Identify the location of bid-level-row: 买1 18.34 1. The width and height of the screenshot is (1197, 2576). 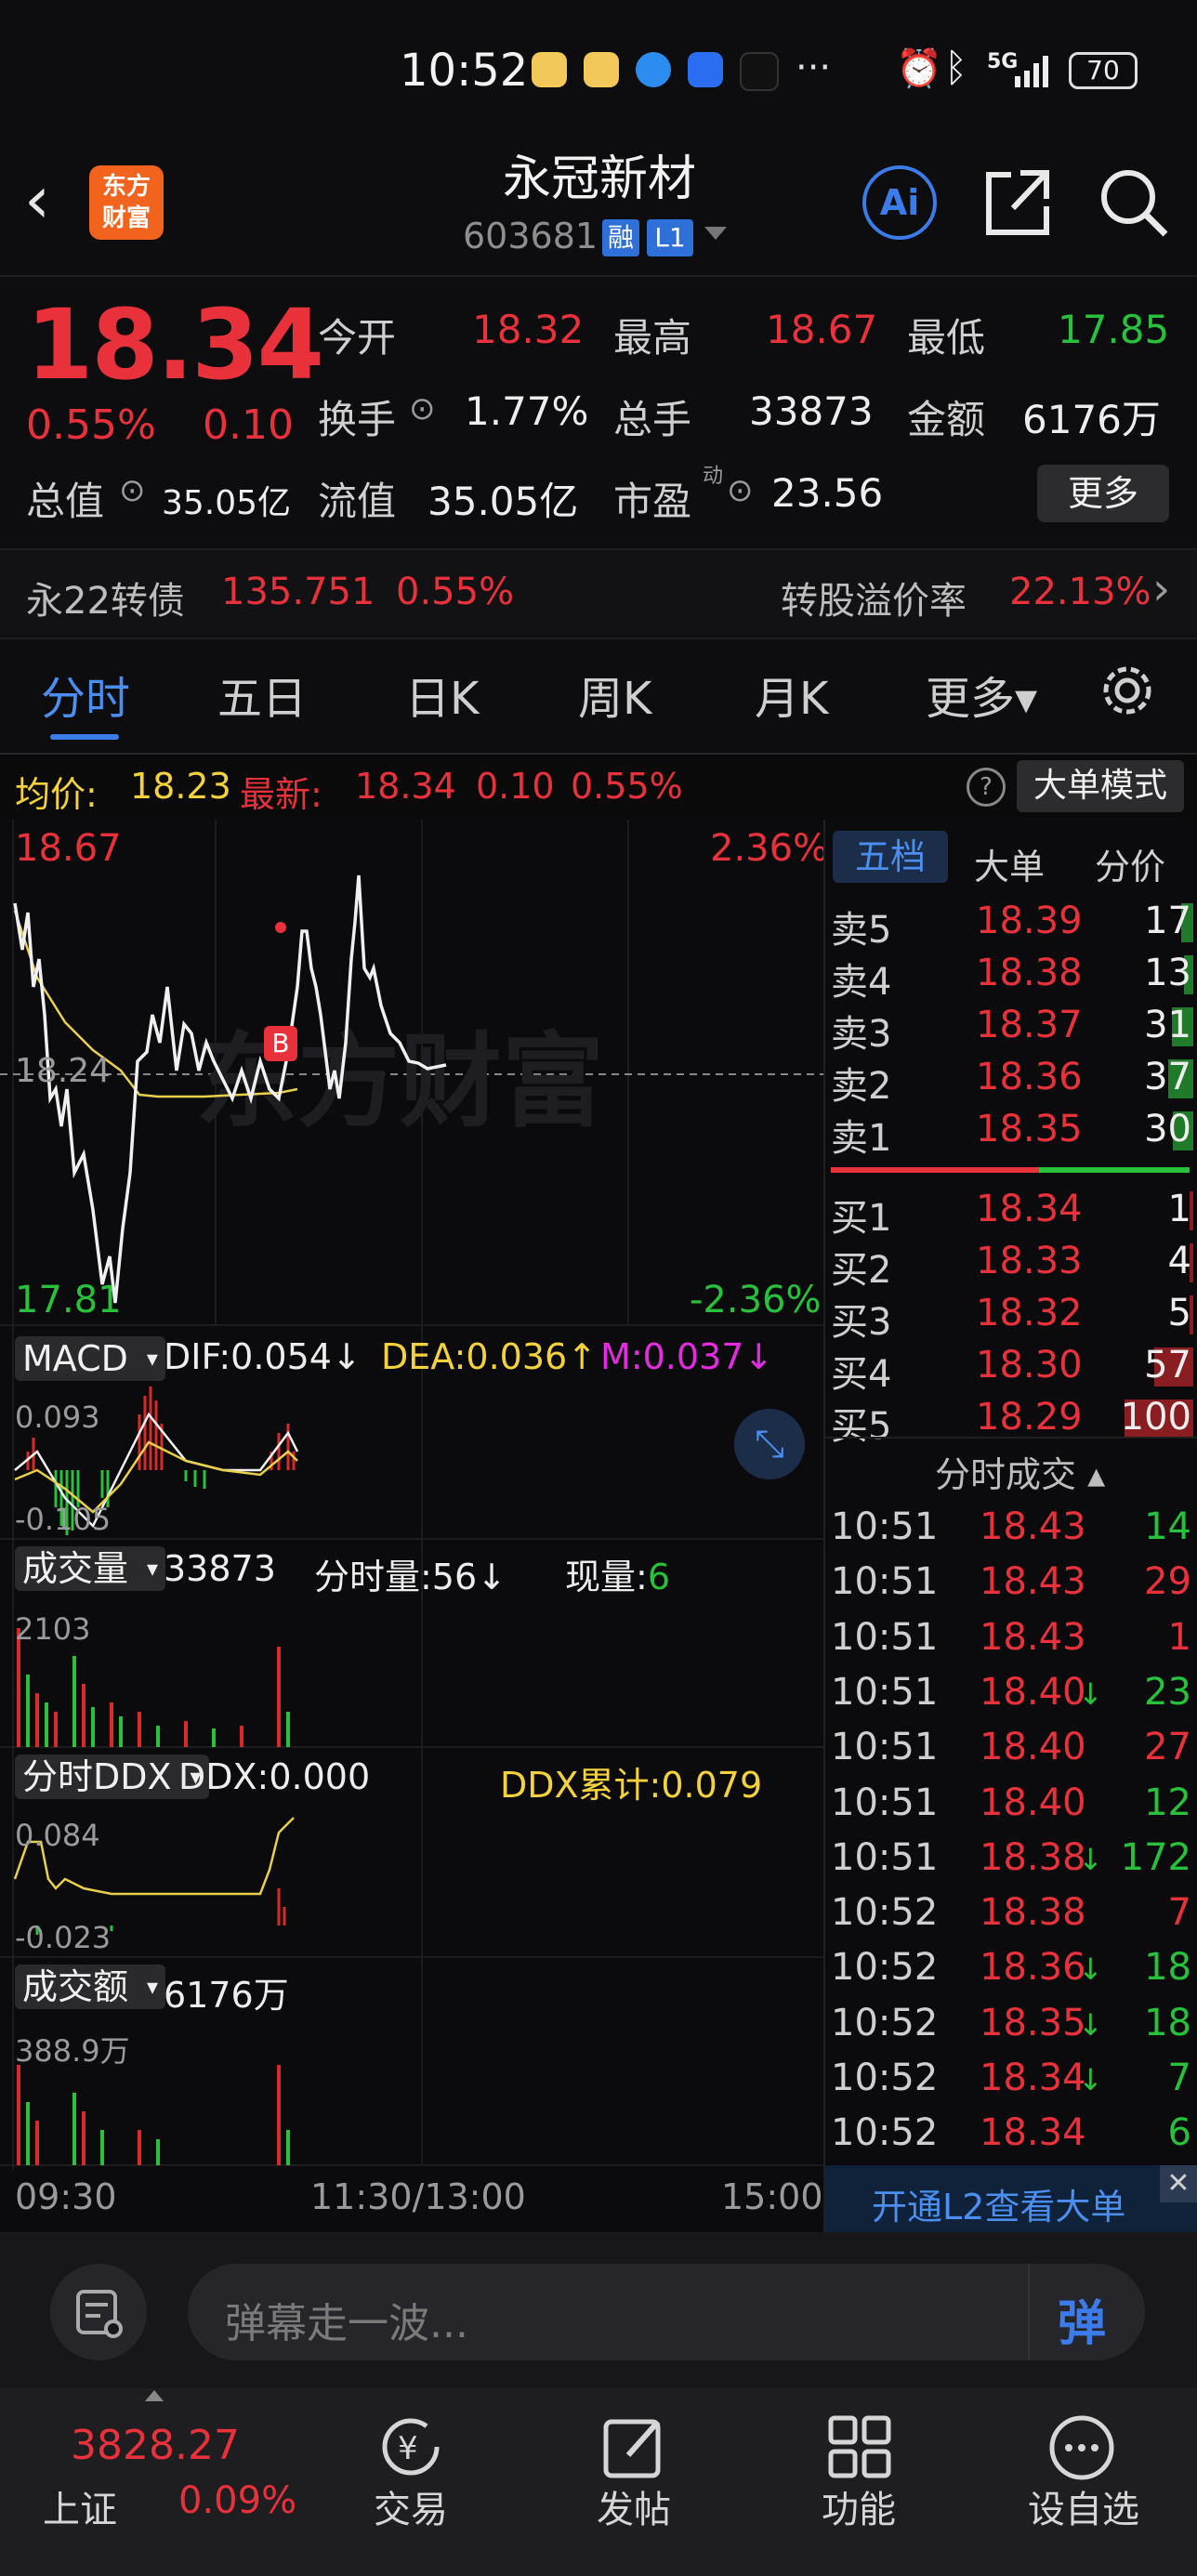
(1011, 1212).